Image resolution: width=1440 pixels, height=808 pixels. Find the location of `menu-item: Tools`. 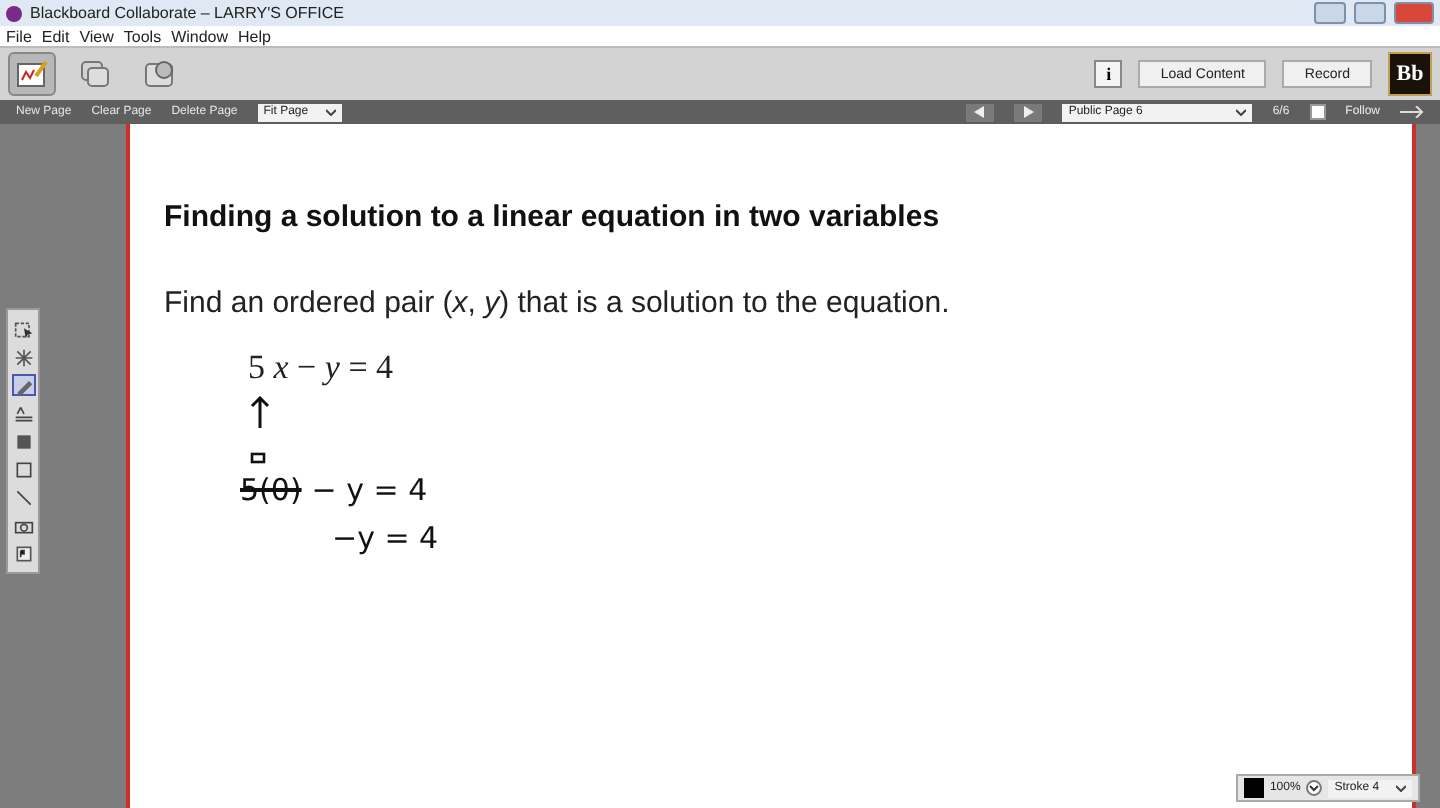

menu-item: Tools is located at coordinates (142, 36).